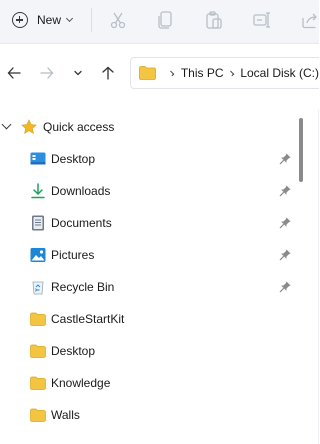 The image size is (320, 444). Describe the element at coordinates (148, 287) in the screenshot. I see `sidebar-item-recycle-bin: Recycle Bin` at that location.